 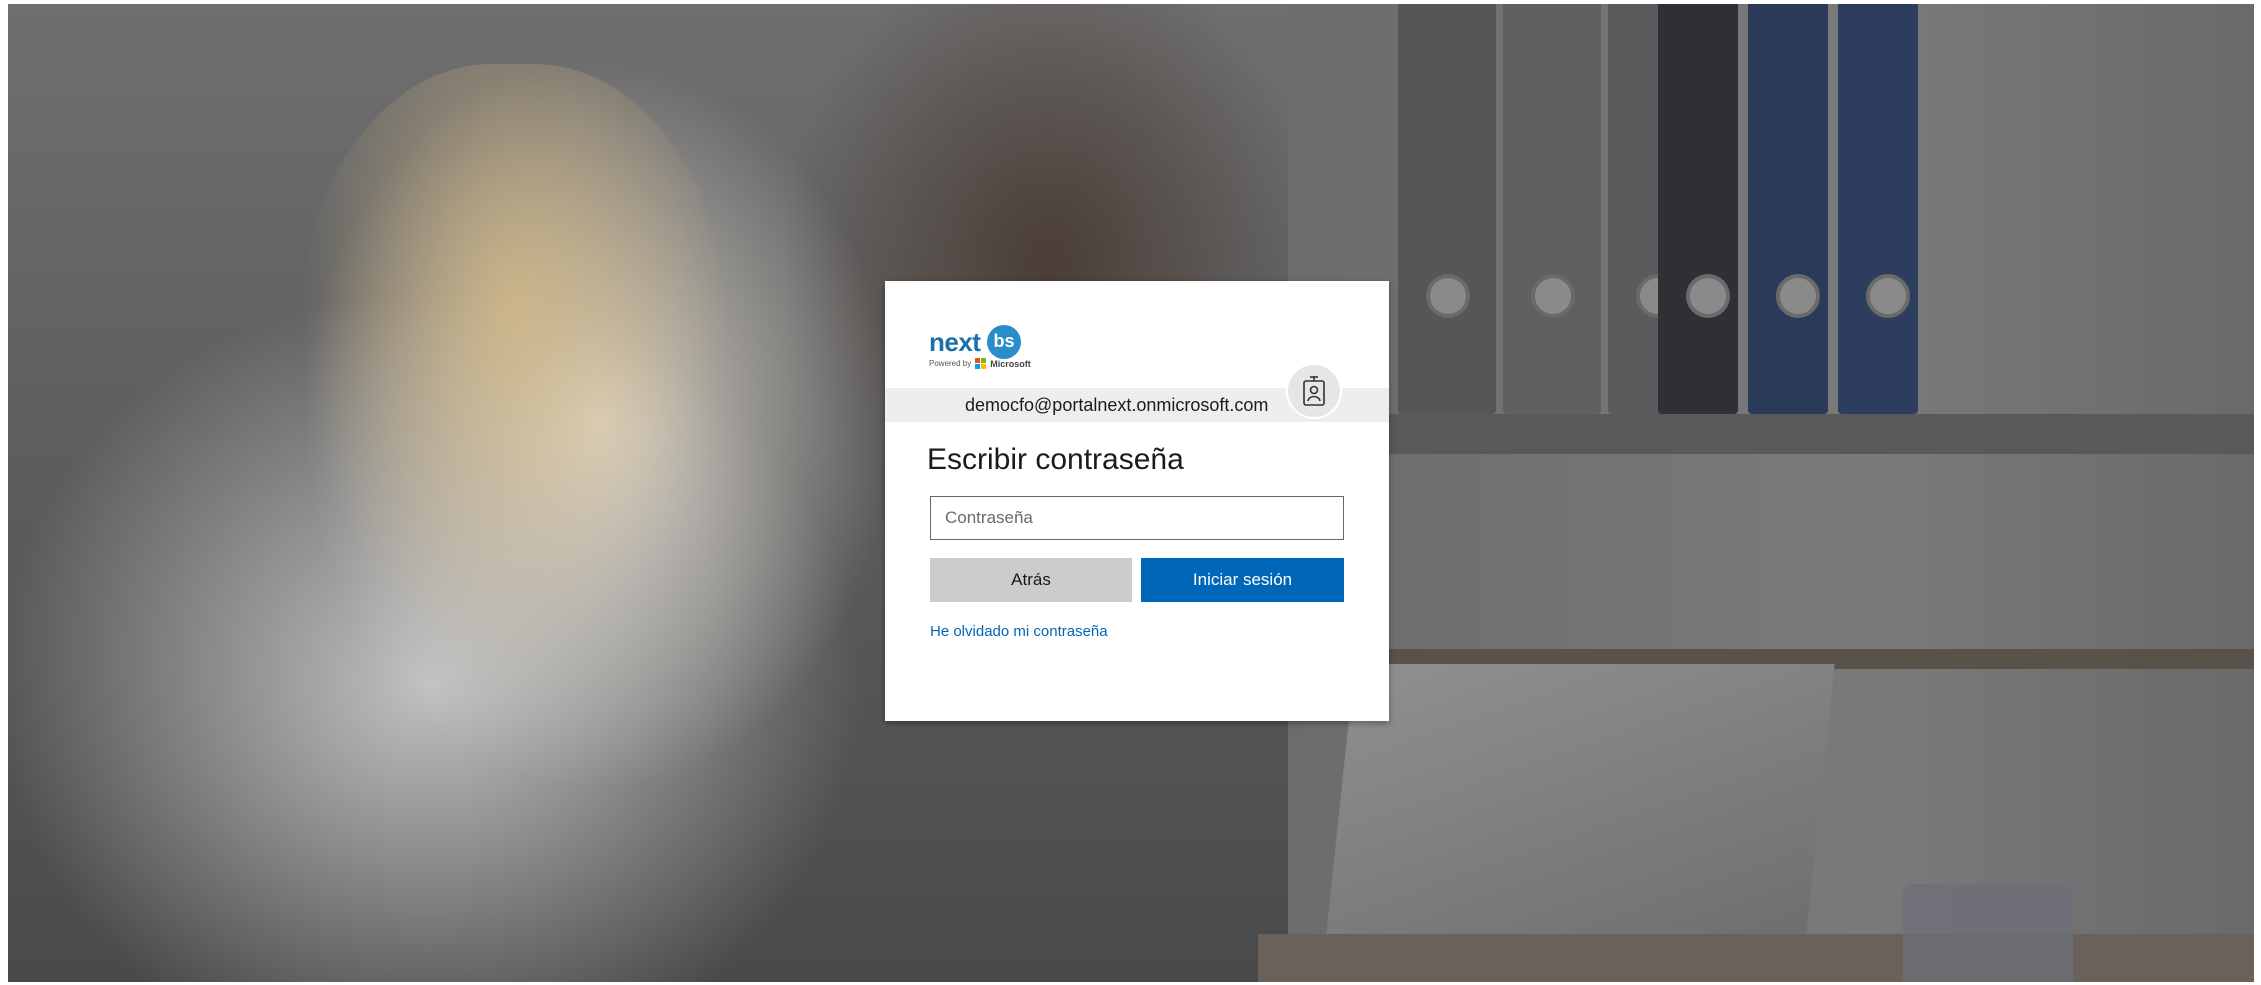 What do you see at coordinates (1019, 631) in the screenshot?
I see `forgot-password-link: He olvidado mi contraseña` at bounding box center [1019, 631].